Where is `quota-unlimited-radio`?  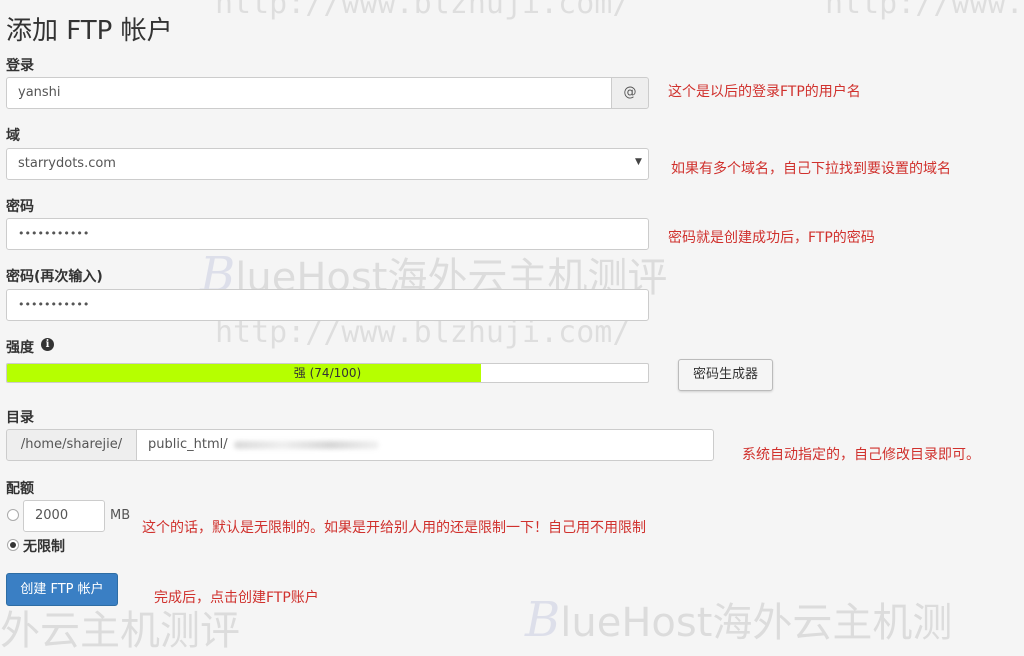
quota-unlimited-radio is located at coordinates (13, 545).